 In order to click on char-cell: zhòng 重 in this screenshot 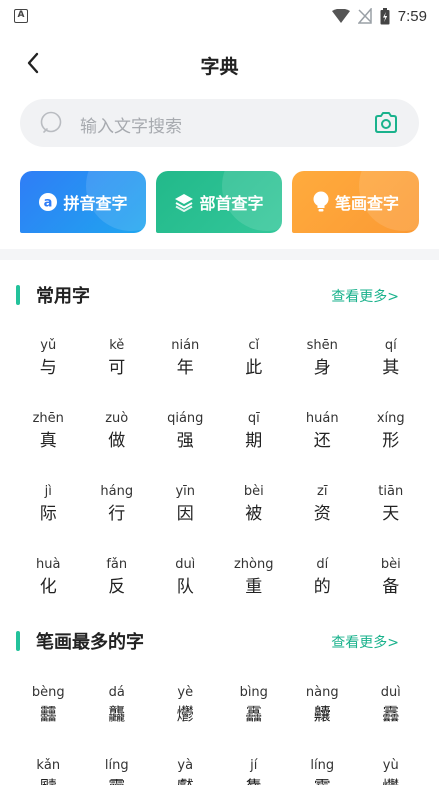, I will do `click(254, 580)`.